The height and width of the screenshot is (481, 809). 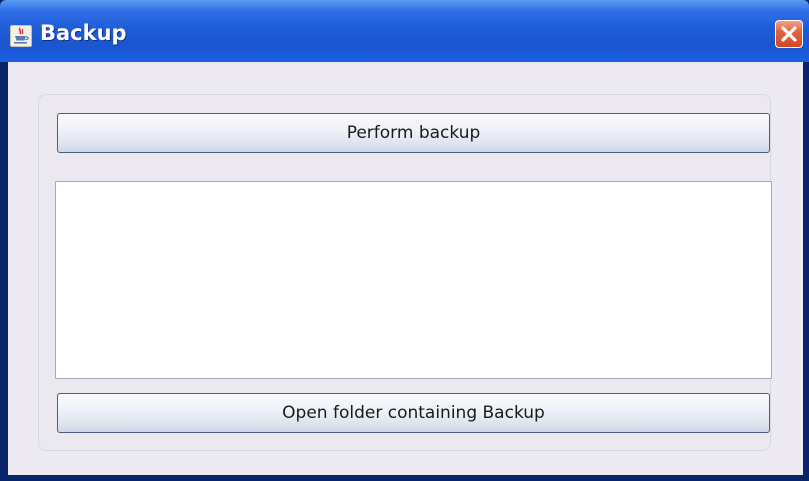 What do you see at coordinates (83, 33) in the screenshot?
I see `window-title: Backup` at bounding box center [83, 33].